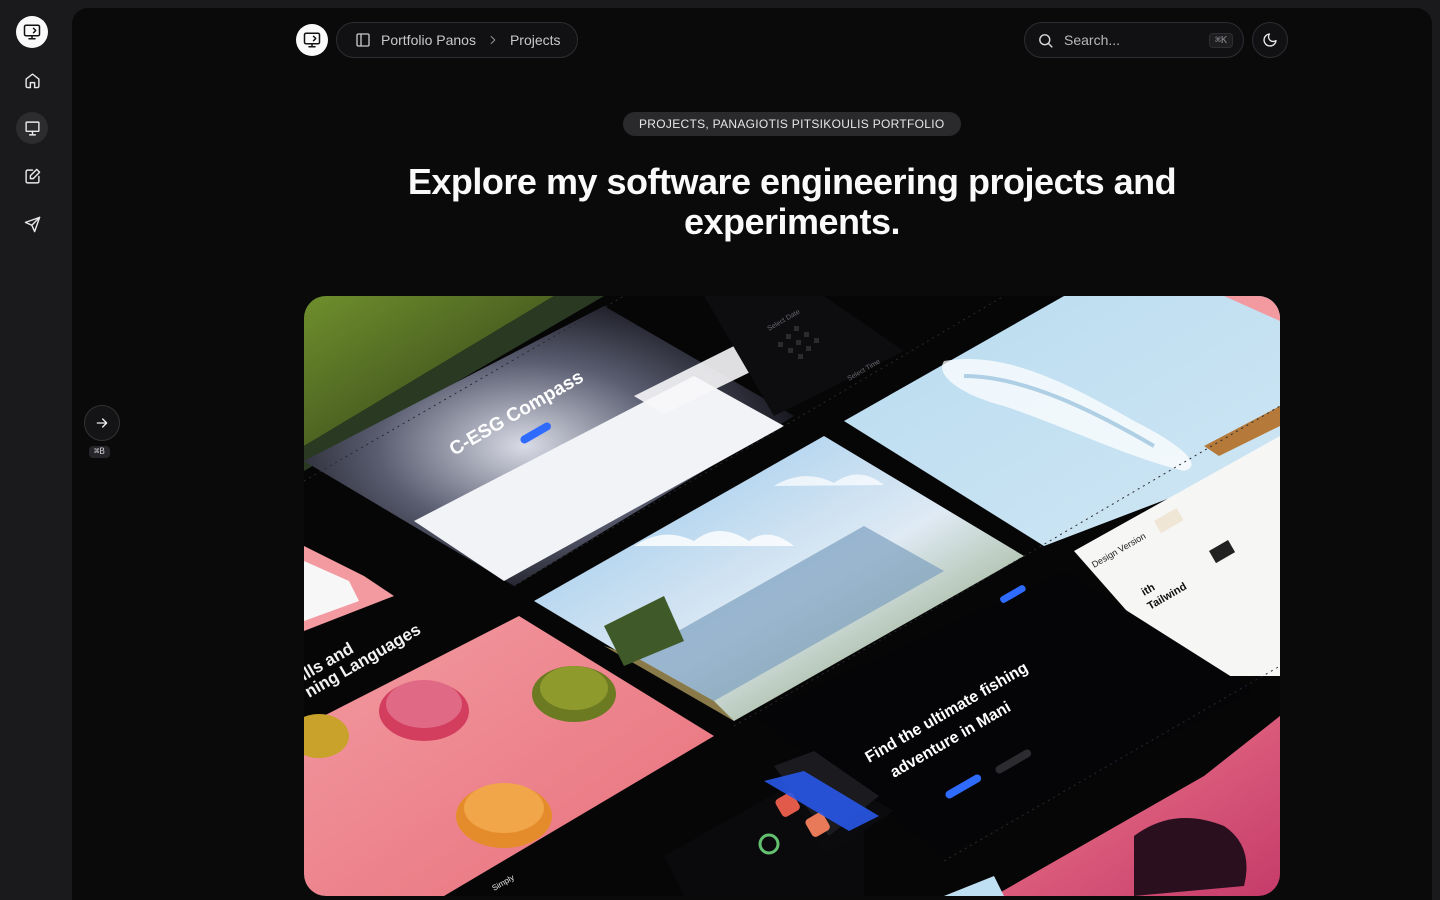  What do you see at coordinates (32, 450) in the screenshot?
I see `app-sidebar` at bounding box center [32, 450].